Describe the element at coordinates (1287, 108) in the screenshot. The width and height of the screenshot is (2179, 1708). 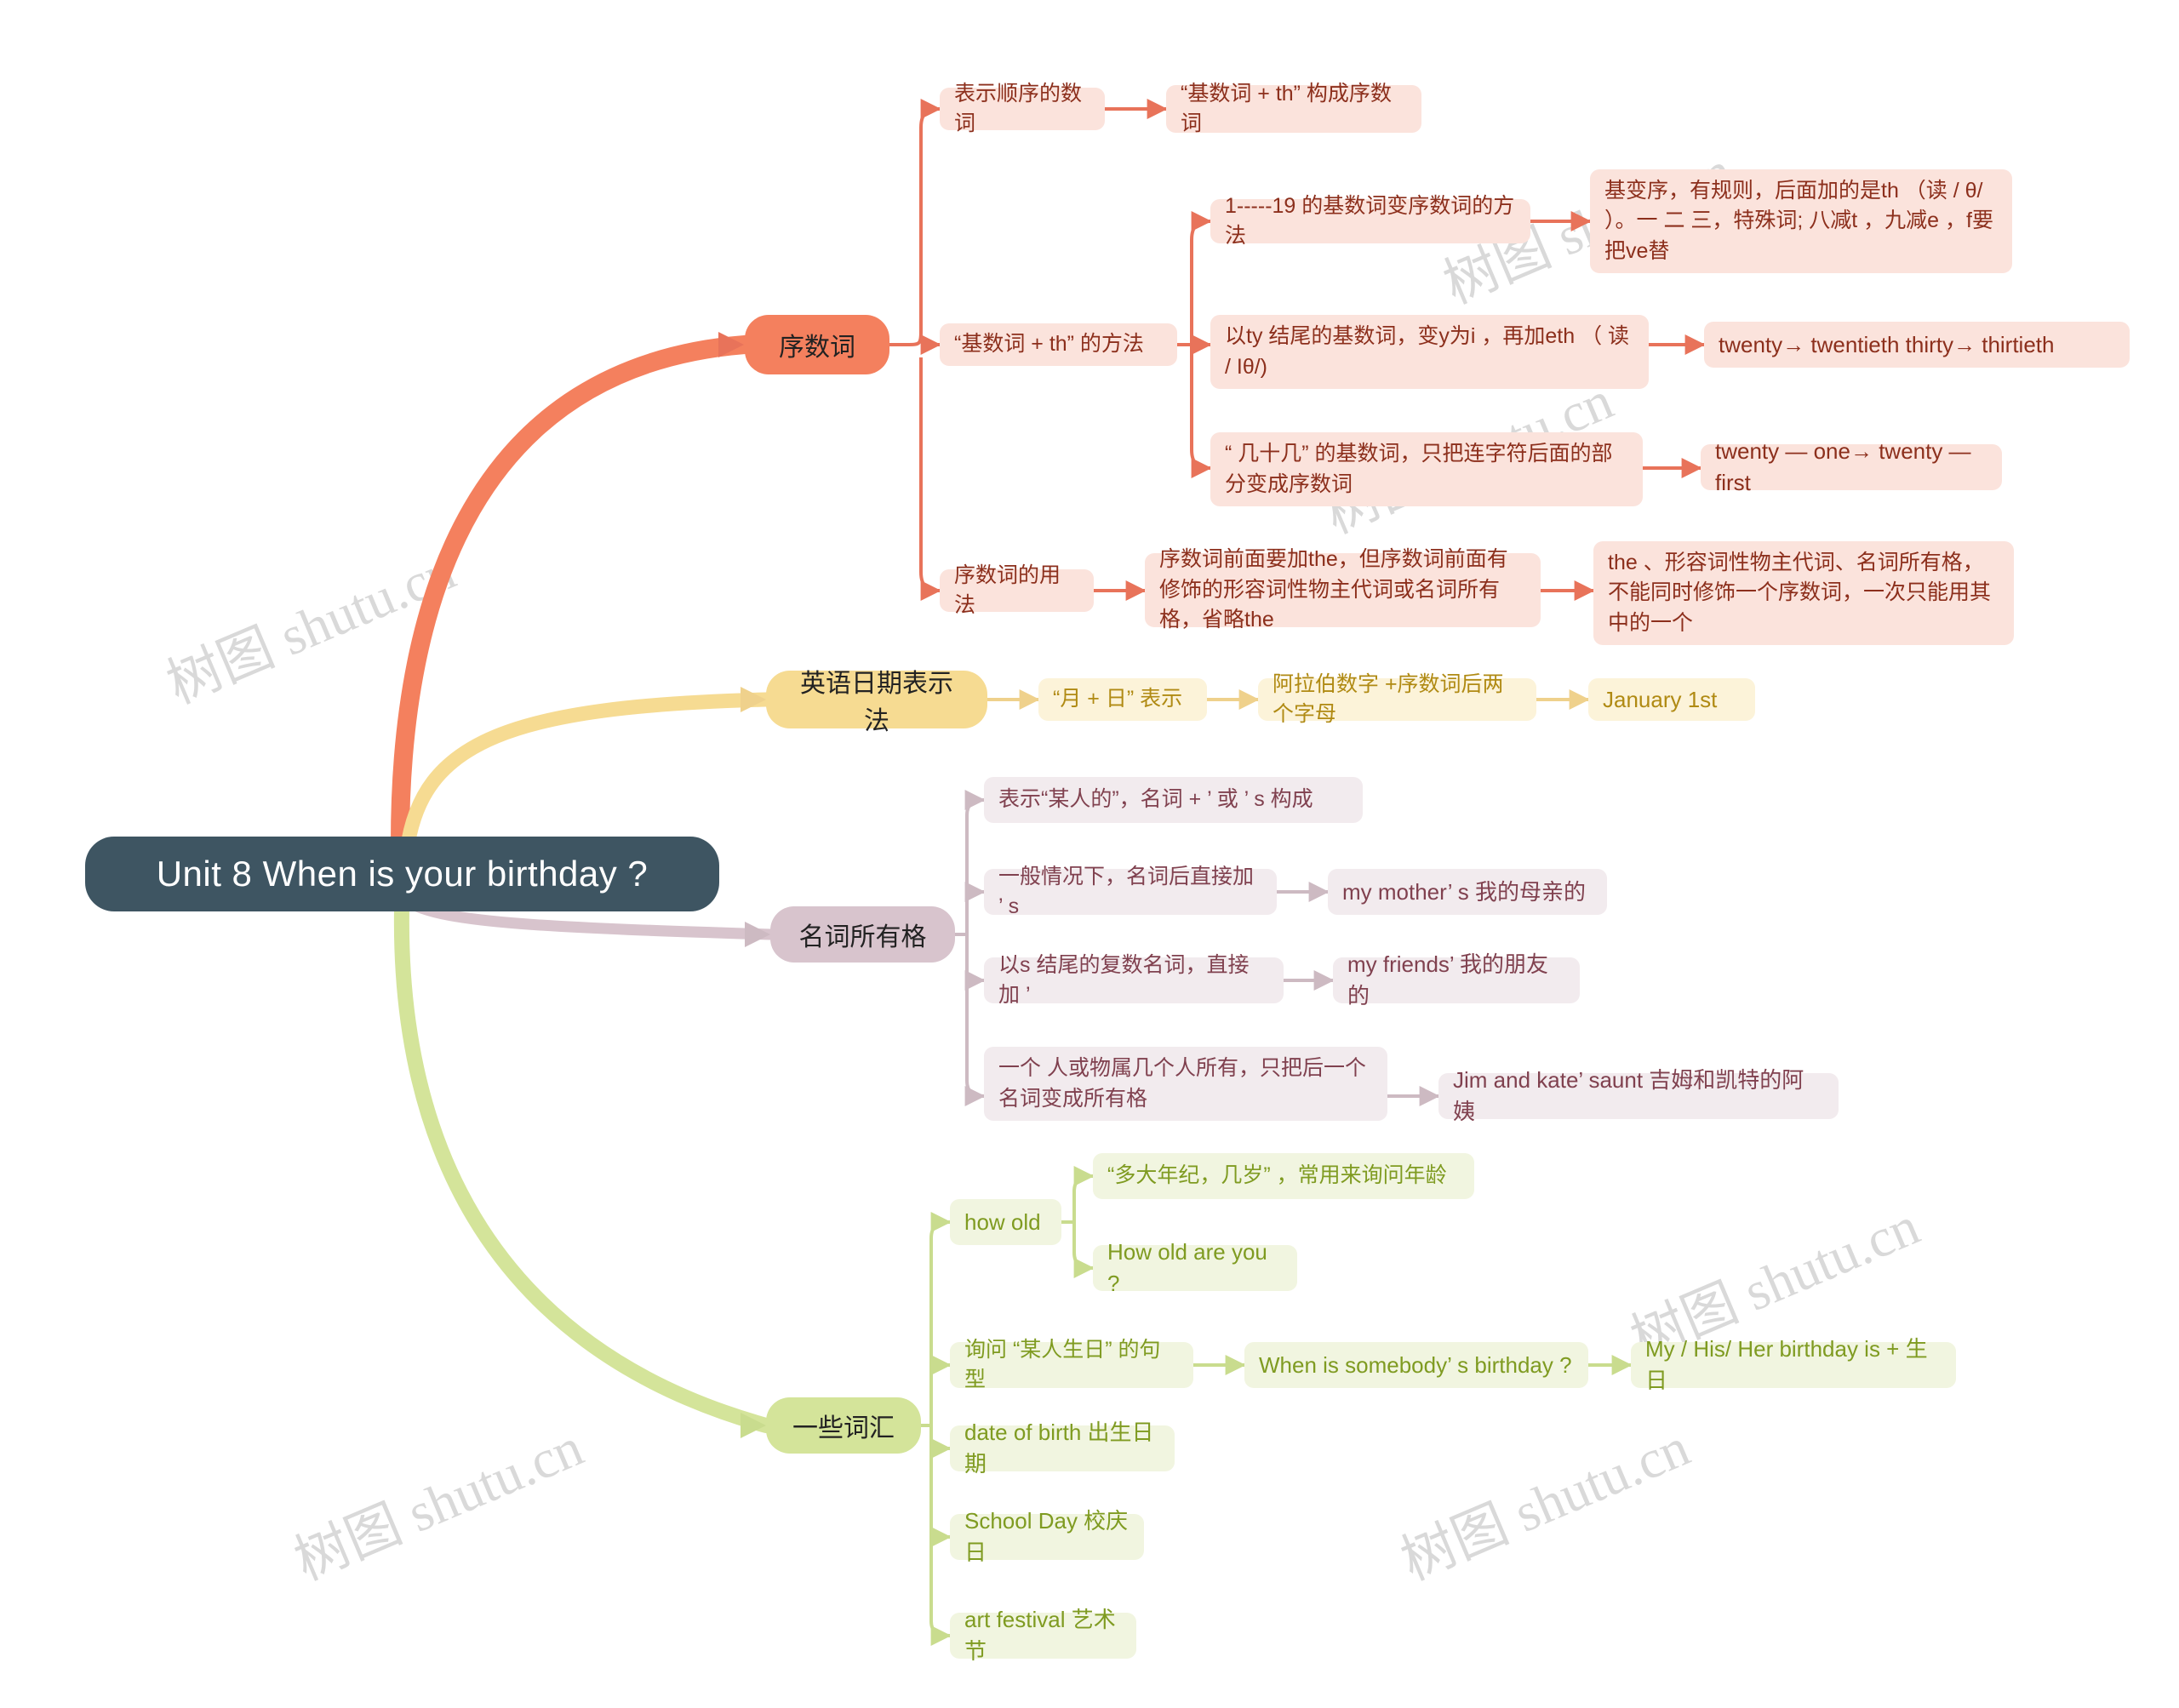
I see `leaf-label: “基数词 + th” 构成序数词` at that location.